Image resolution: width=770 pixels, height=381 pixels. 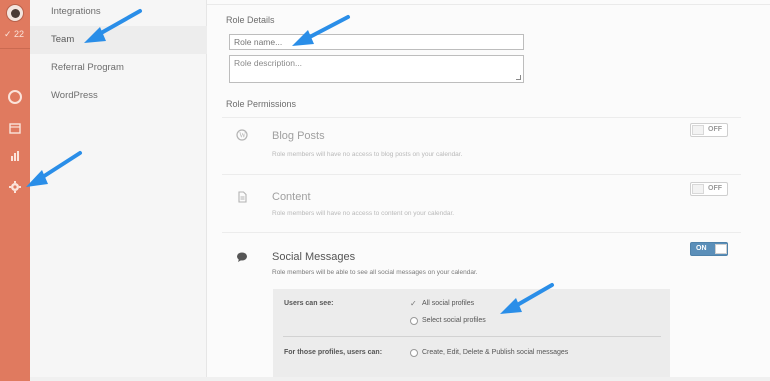 What do you see at coordinates (118, 96) in the screenshot?
I see `sidebar-item-wordpress: WordPress` at bounding box center [118, 96].